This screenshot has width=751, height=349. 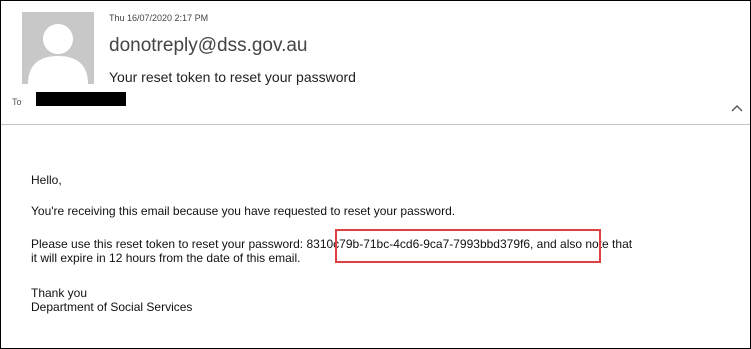 I want to click on person-silhouette-icon, so click(x=58, y=48).